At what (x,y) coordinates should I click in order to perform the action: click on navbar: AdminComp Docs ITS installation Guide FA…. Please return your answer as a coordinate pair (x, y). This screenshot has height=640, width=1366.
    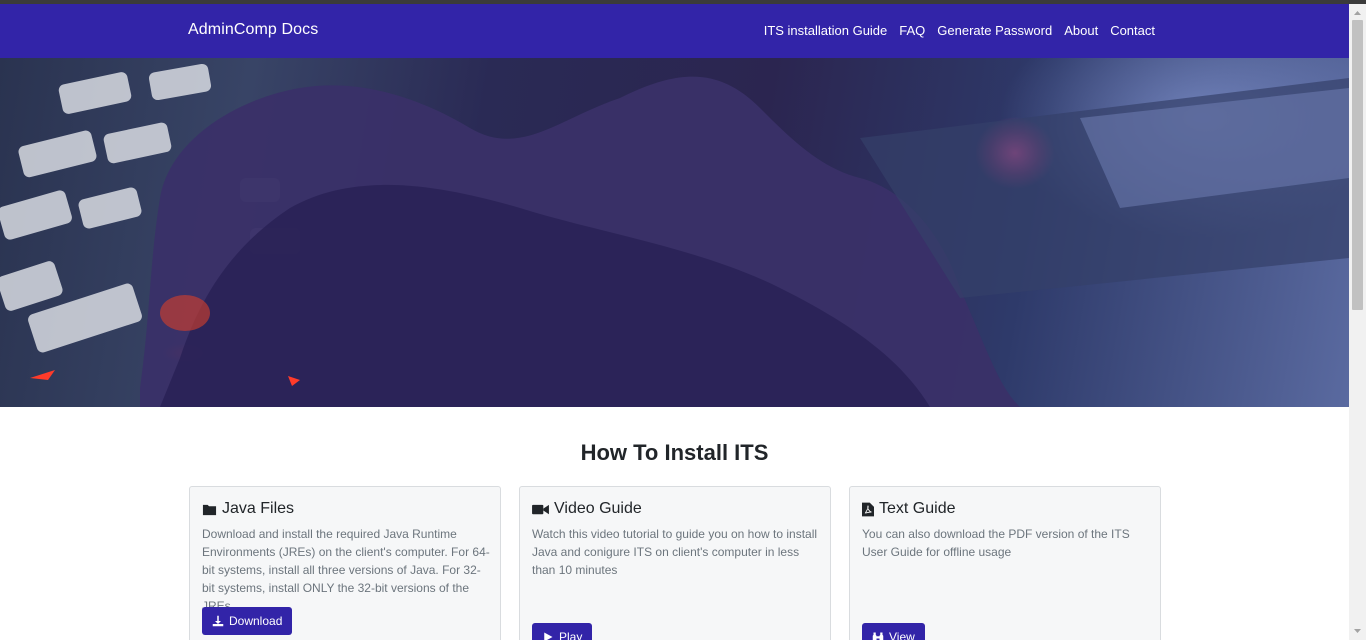
    Looking at the image, I should click on (674, 31).